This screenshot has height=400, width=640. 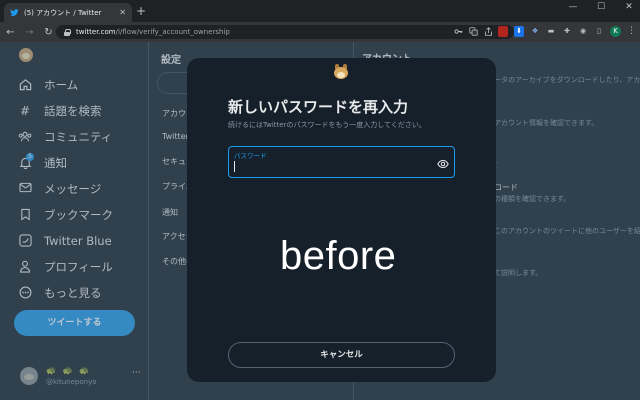 What do you see at coordinates (519, 31) in the screenshot?
I see `download-icon: ⬇` at bounding box center [519, 31].